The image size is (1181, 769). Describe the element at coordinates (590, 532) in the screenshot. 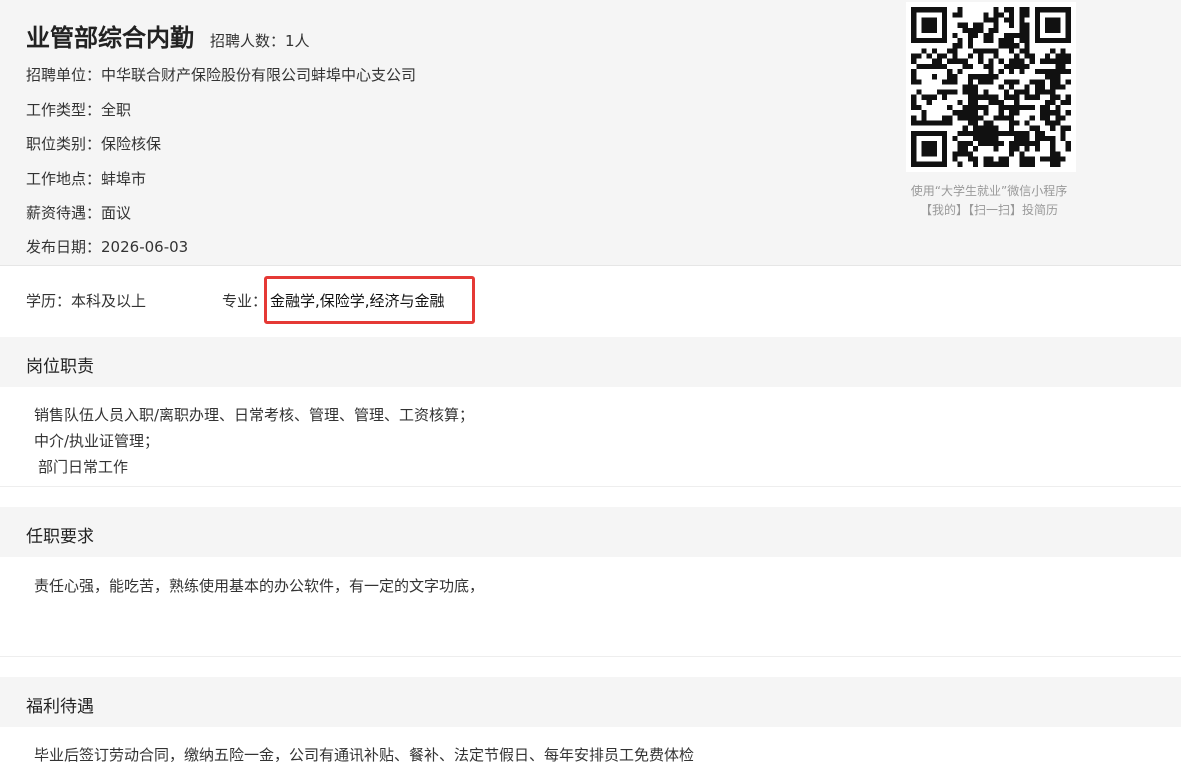

I see `section-header-qualifications: 任职要求` at that location.